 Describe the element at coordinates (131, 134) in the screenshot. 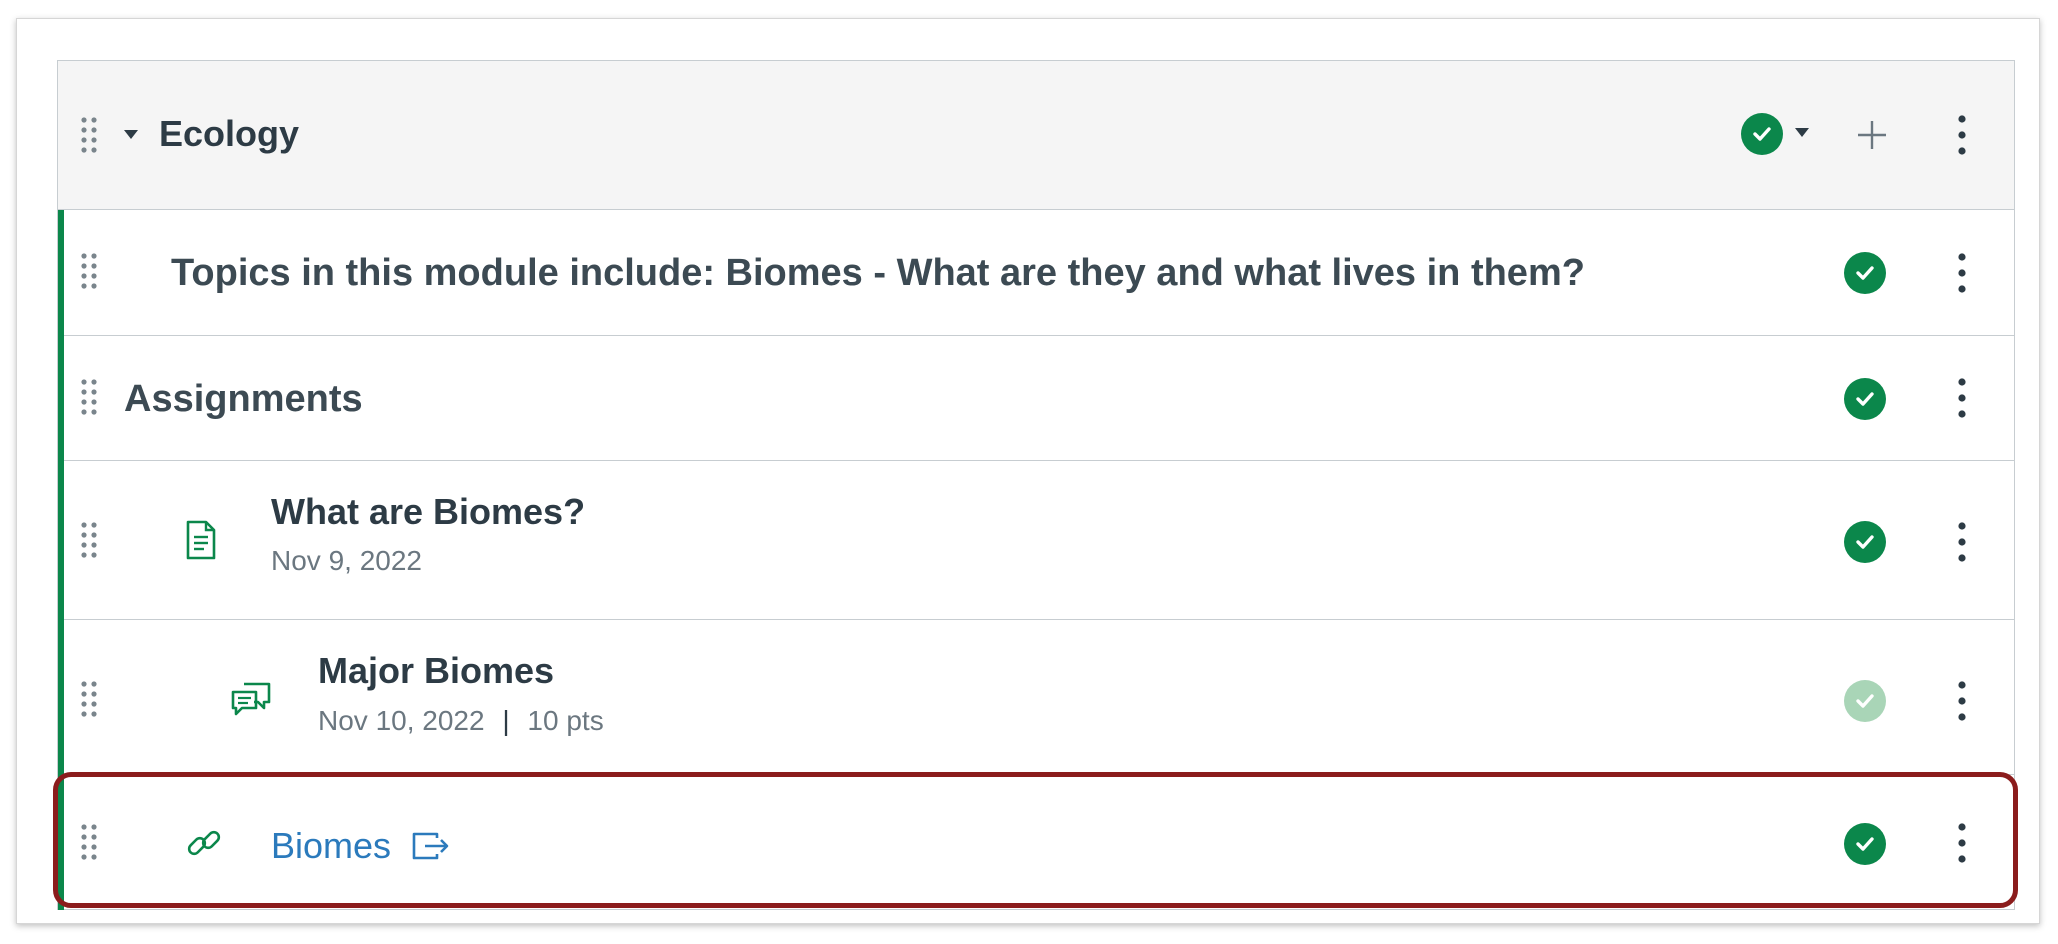

I see `caret-down-icon` at that location.